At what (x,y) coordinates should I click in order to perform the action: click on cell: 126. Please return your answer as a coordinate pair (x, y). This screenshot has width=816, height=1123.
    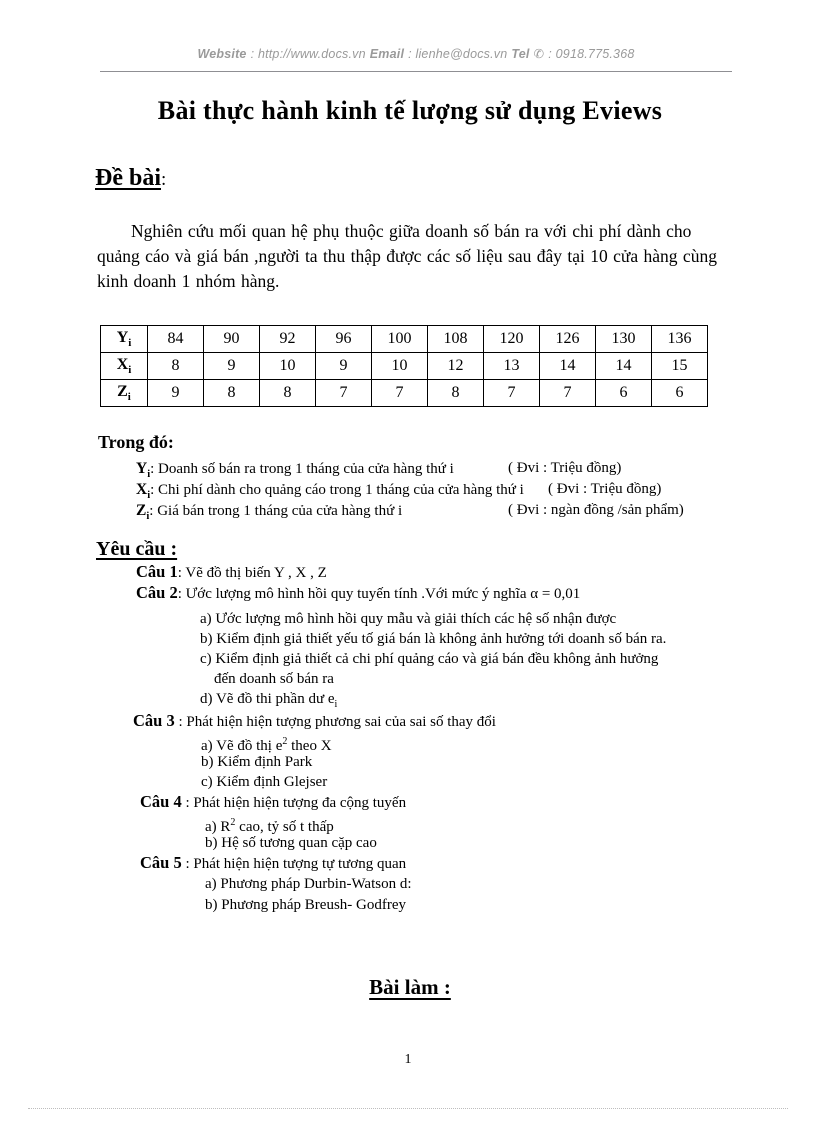
    Looking at the image, I should click on (567, 339).